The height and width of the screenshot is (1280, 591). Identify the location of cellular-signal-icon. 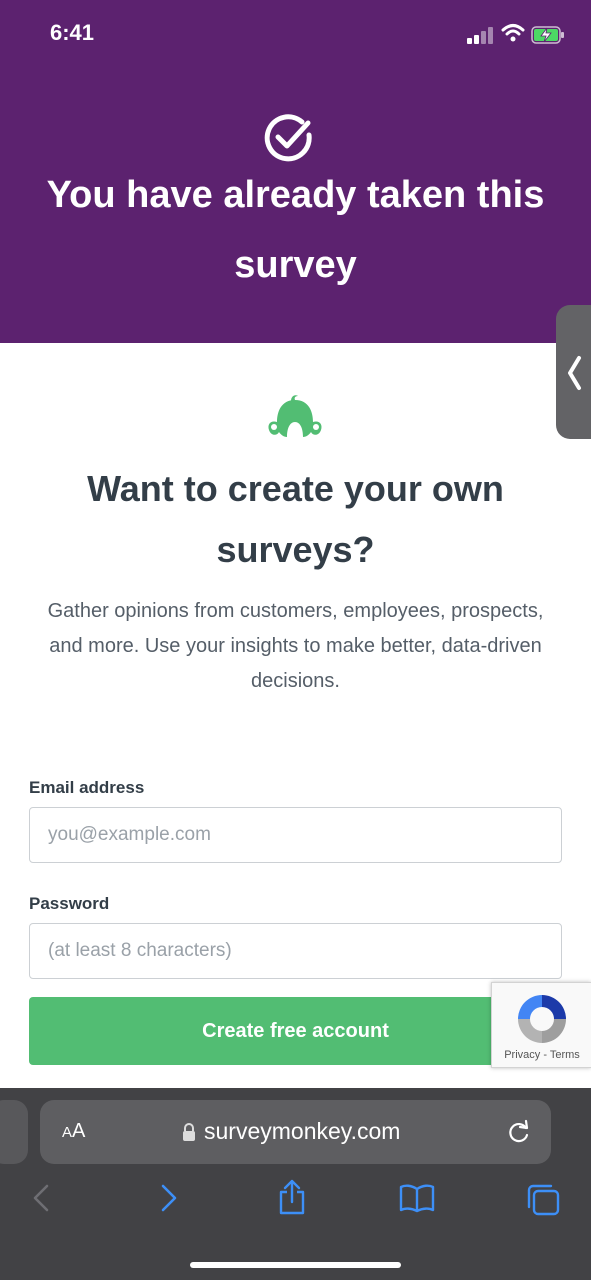
(481, 35).